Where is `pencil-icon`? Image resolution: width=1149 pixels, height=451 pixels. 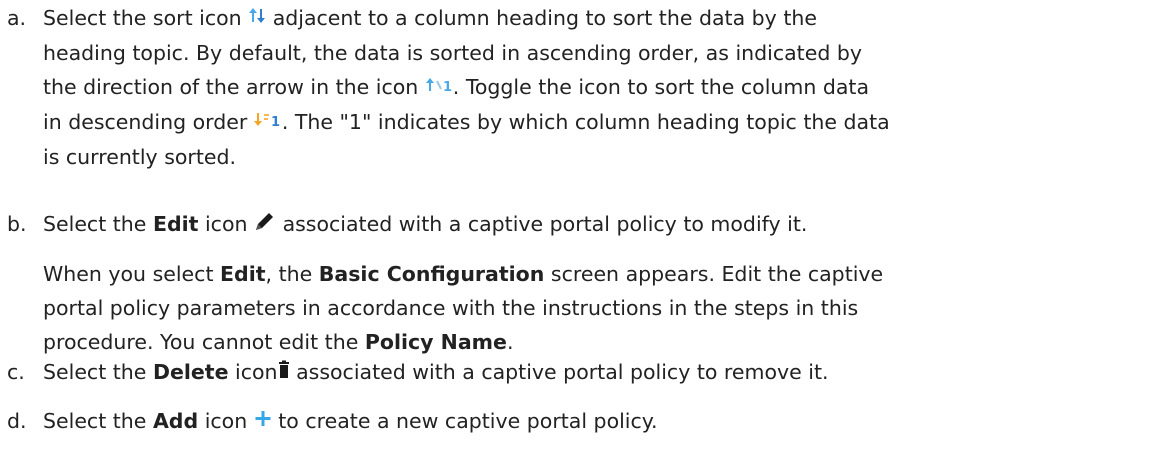
pencil-icon is located at coordinates (265, 225).